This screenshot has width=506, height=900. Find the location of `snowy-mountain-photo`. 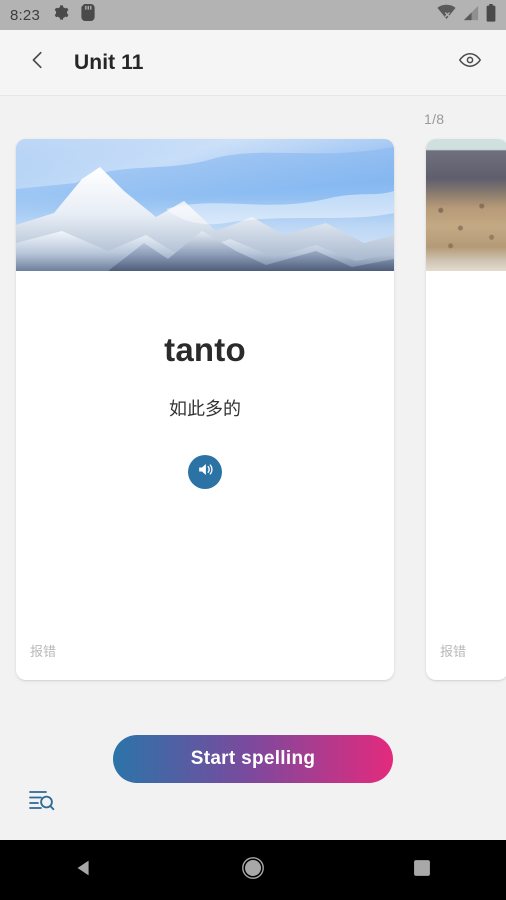

snowy-mountain-photo is located at coordinates (205, 205).